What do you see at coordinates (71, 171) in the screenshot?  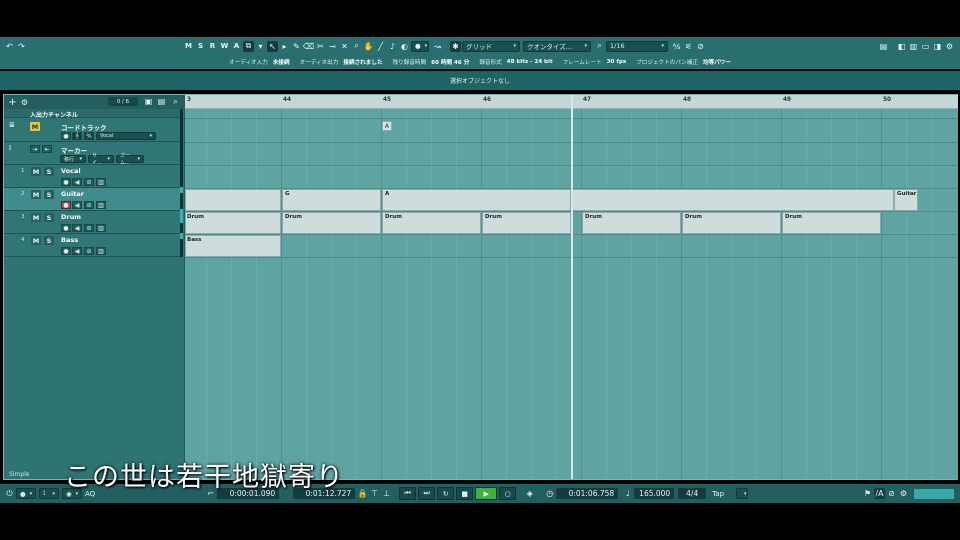 I see `track-name: Vocal` at bounding box center [71, 171].